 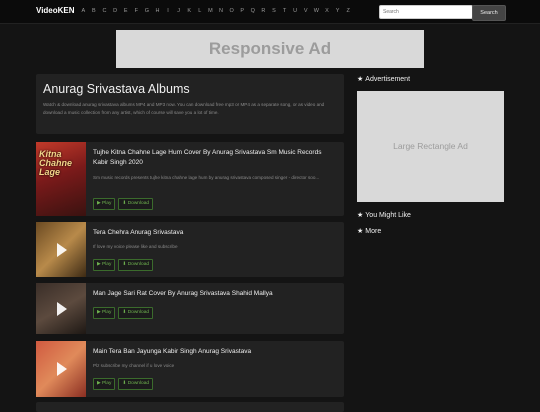 What do you see at coordinates (94, 11) in the screenshot?
I see `alphabet-link: B` at bounding box center [94, 11].